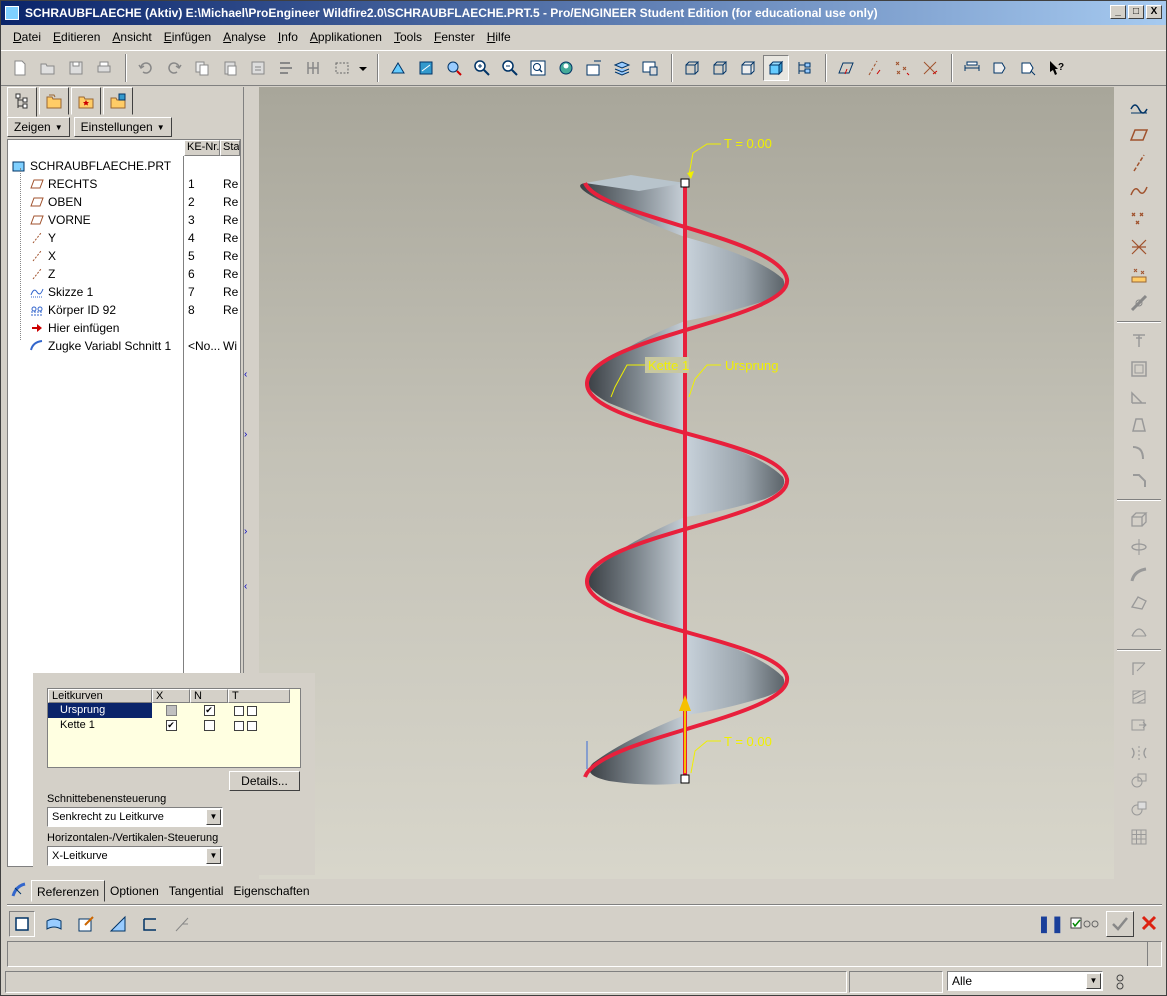  I want to click on thicken-option-icon, so click(150, 924).